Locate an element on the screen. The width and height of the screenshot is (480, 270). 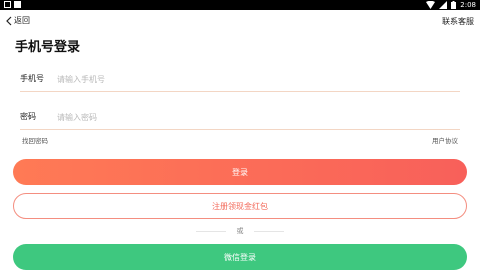
login-button: 登录 is located at coordinates (240, 172).